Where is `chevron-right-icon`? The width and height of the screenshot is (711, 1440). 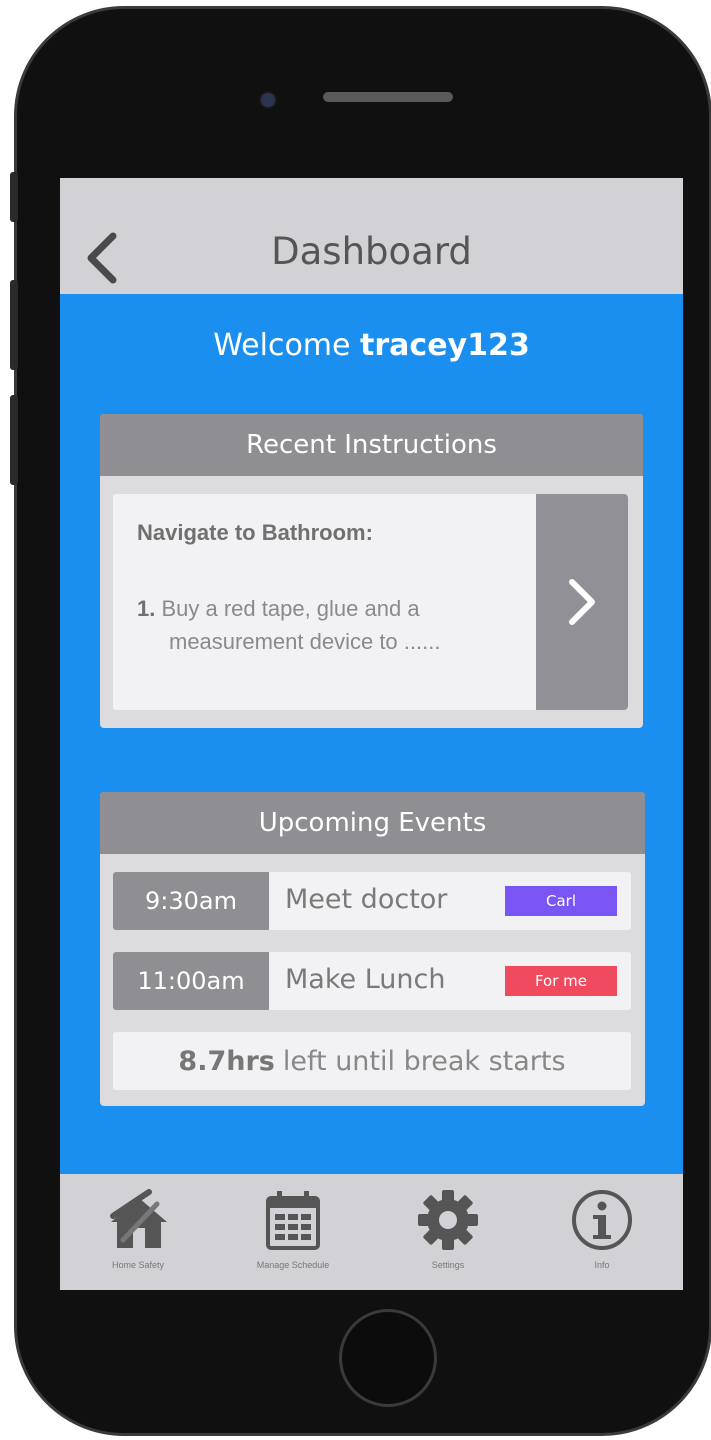
chevron-right-icon is located at coordinates (582, 602).